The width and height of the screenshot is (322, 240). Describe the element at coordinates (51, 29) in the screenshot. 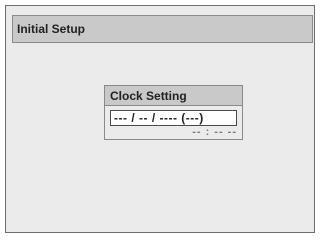

I see `screen-title: Initial Setup` at that location.